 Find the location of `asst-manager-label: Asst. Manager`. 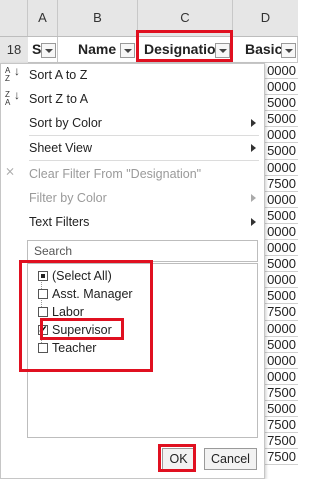

asst-manager-label: Asst. Manager is located at coordinates (92, 294).